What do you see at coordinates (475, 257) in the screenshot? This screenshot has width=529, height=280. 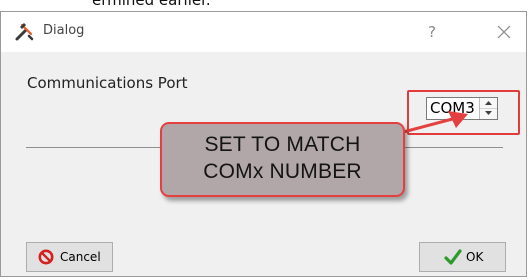 I see `ok-button-label: OK` at bounding box center [475, 257].